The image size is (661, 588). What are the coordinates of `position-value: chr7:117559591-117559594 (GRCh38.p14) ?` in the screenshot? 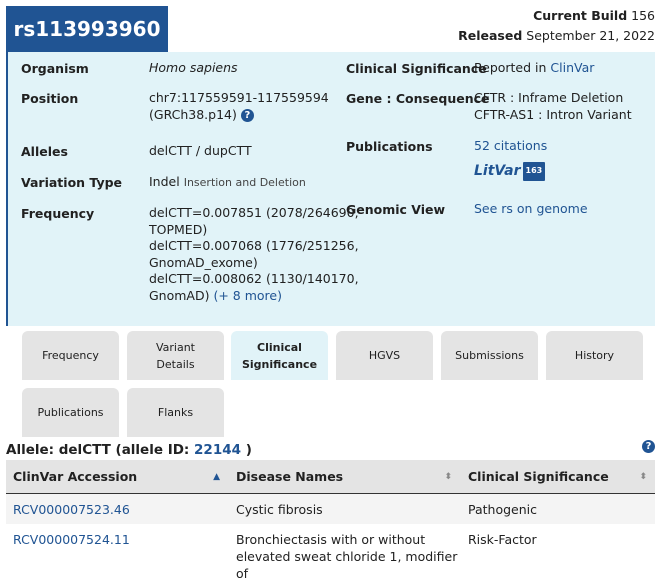 It's located at (239, 106).